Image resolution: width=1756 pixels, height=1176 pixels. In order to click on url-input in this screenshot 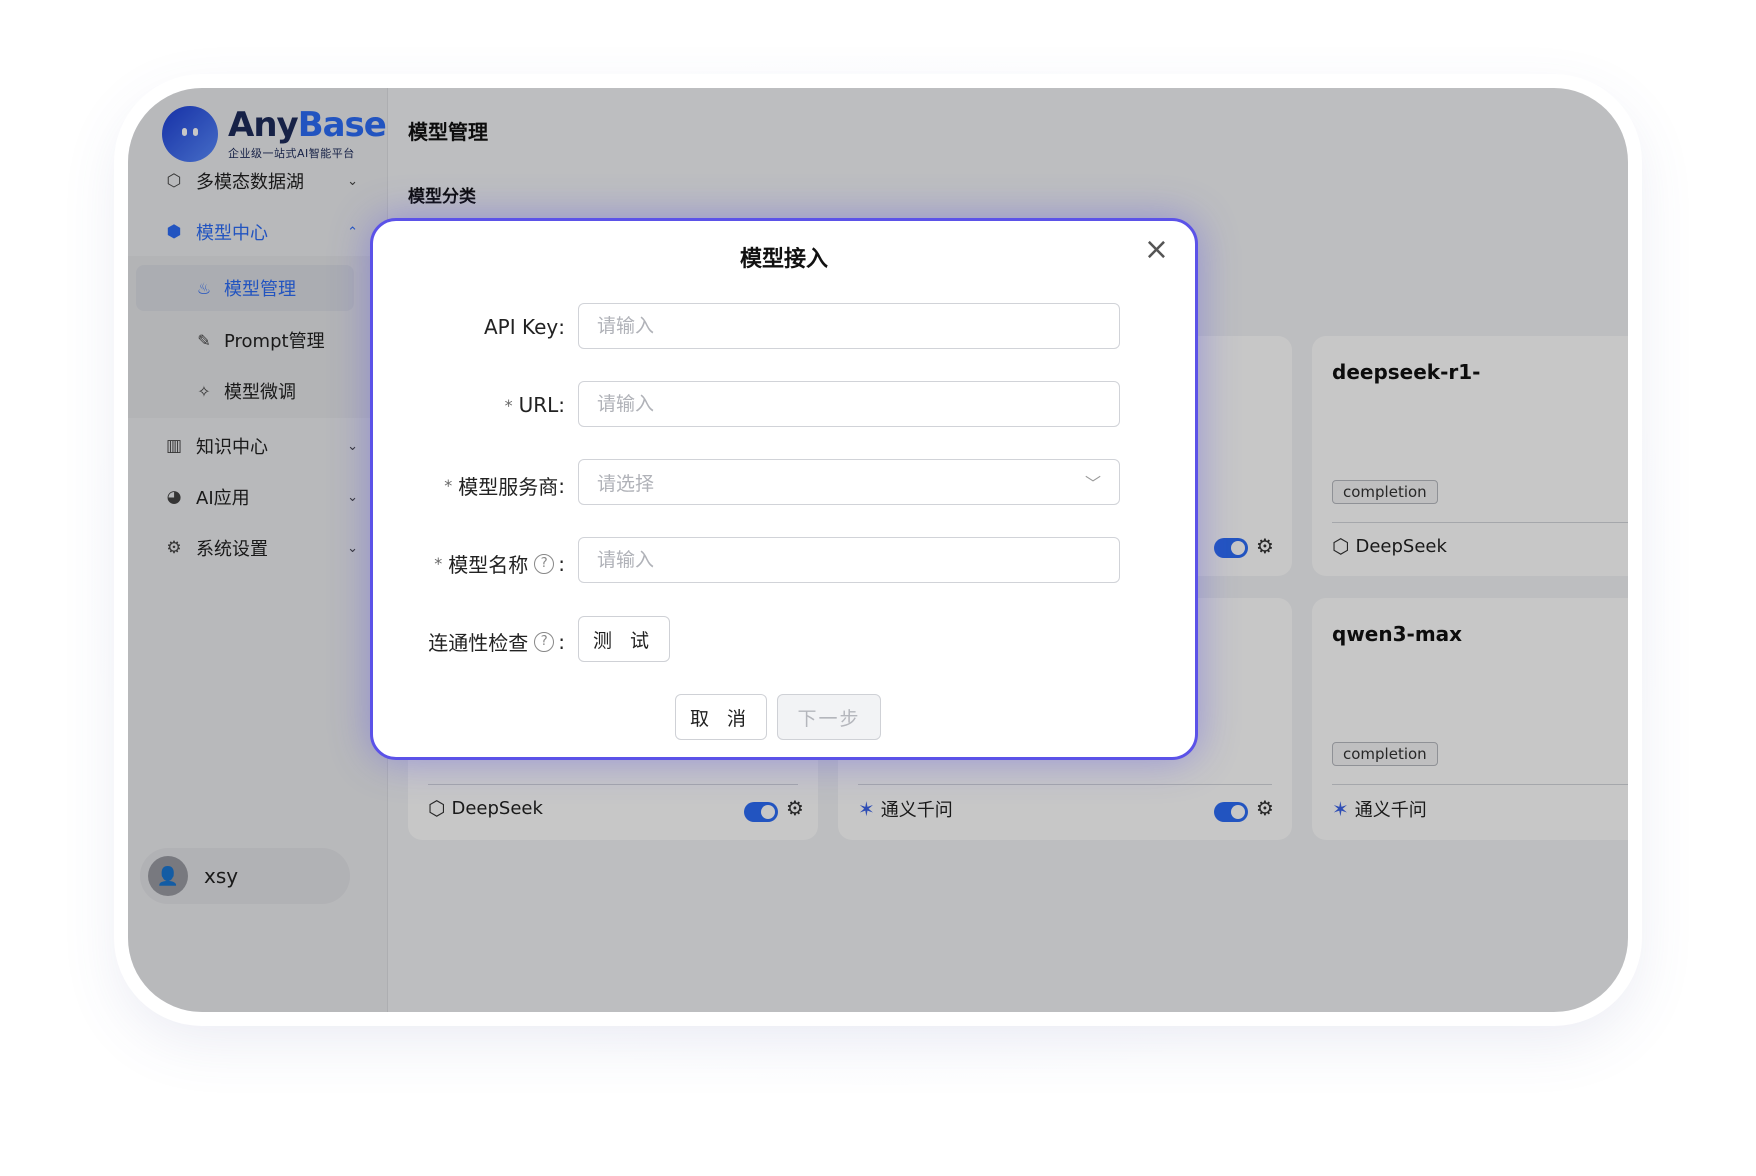, I will do `click(849, 404)`.